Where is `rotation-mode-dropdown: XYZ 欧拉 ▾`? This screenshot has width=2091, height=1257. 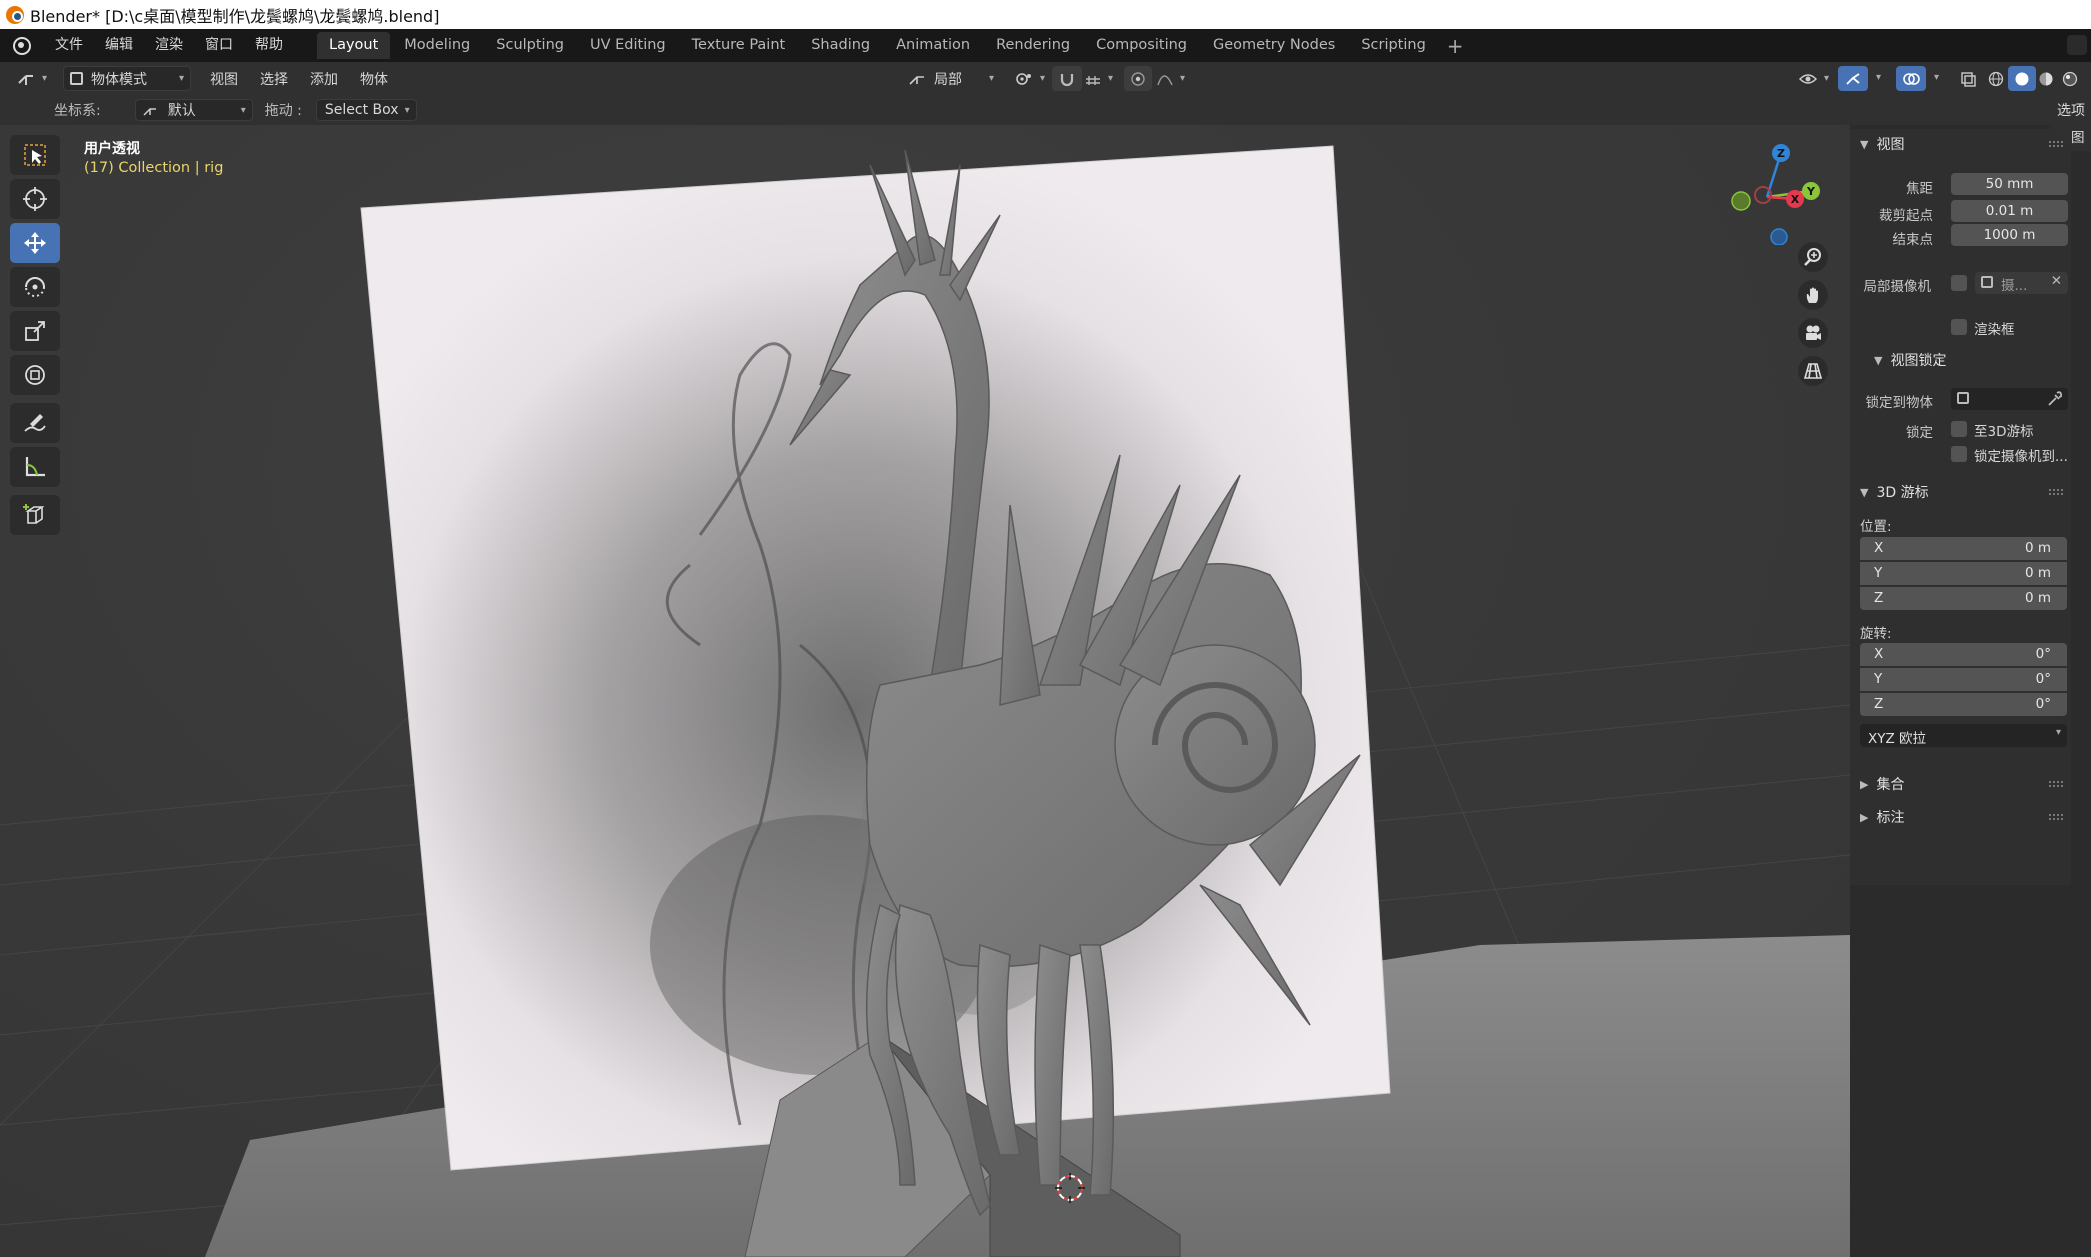 rotation-mode-dropdown: XYZ 欧拉 ▾ is located at coordinates (1963, 735).